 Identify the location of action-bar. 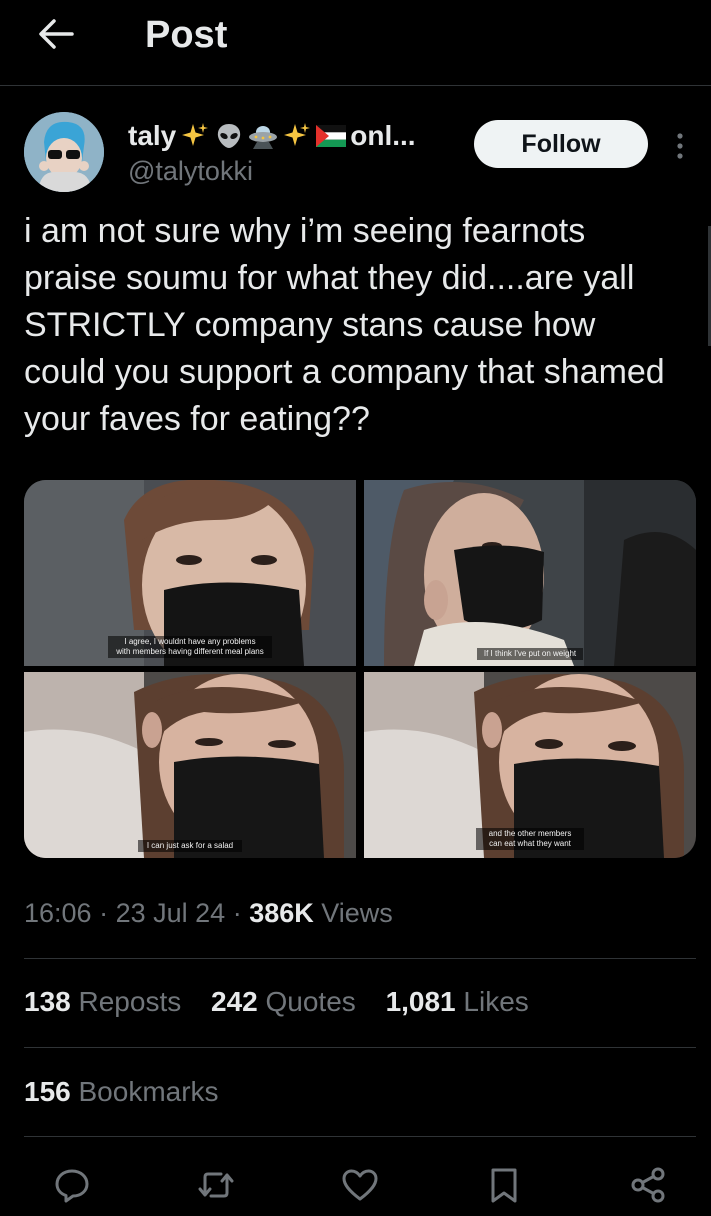
(355, 1187).